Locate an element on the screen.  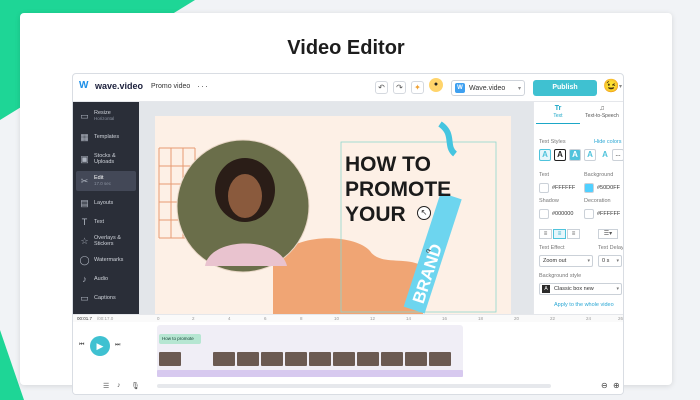
sidebar-item-label: Overlays & Stickers is located at coordinates (107, 241).